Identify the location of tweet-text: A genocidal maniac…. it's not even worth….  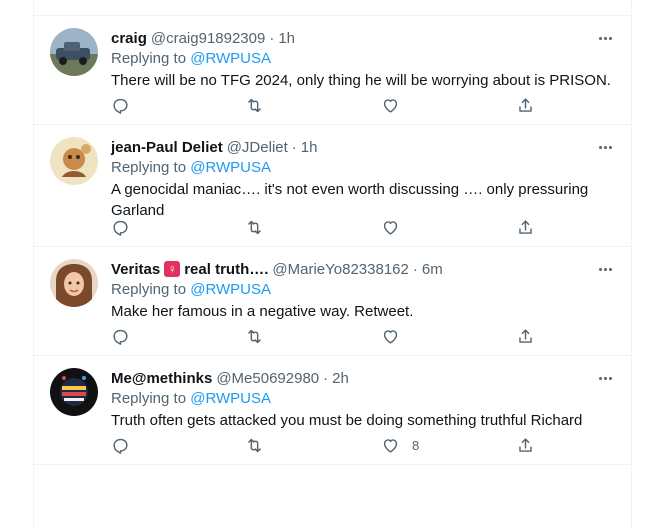
(350, 200).